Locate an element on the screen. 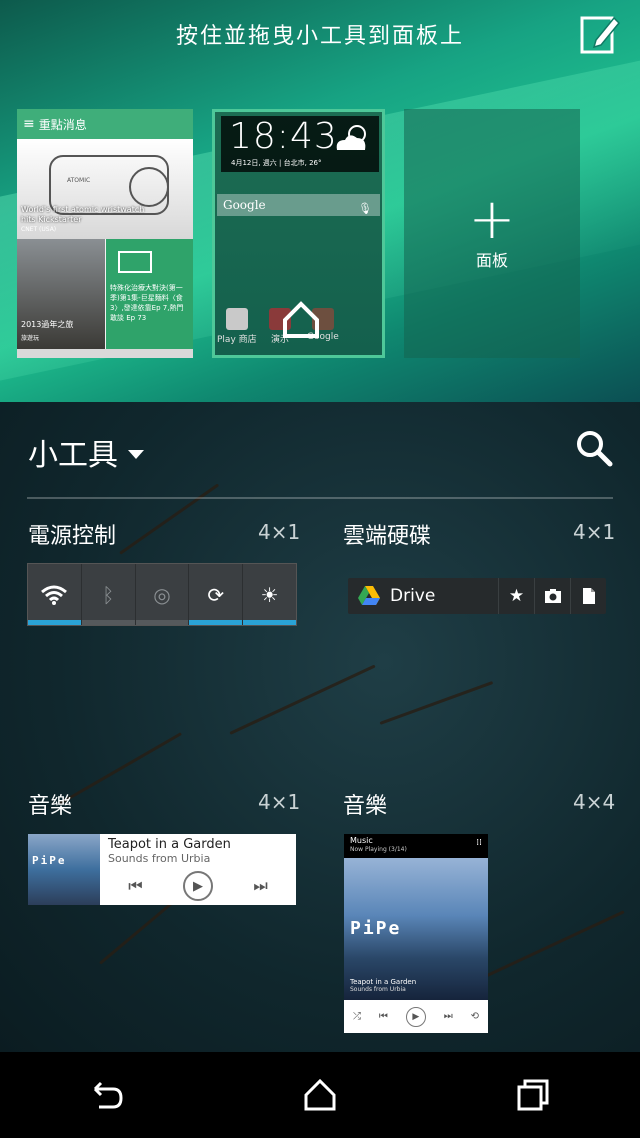 The image size is (640, 1138). music-controls: ⏮ ▶ ⏭ is located at coordinates (198, 886).